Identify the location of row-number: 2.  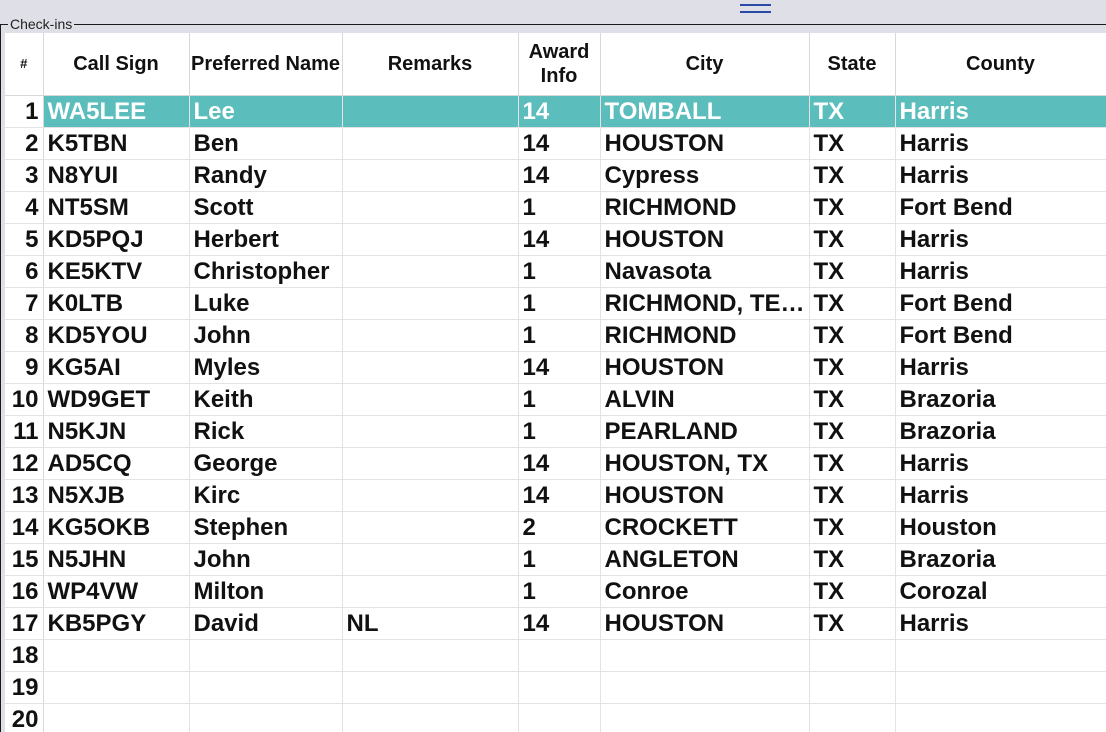
(24, 143).